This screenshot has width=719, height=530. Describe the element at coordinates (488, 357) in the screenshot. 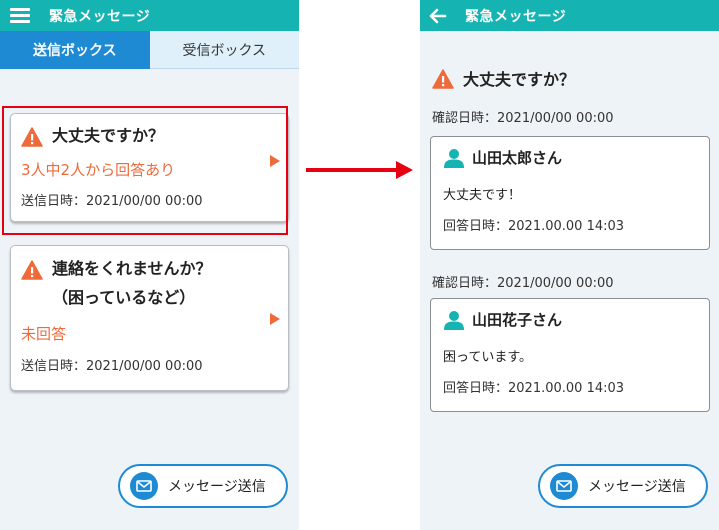

I see `reply-message: 困っています。` at that location.